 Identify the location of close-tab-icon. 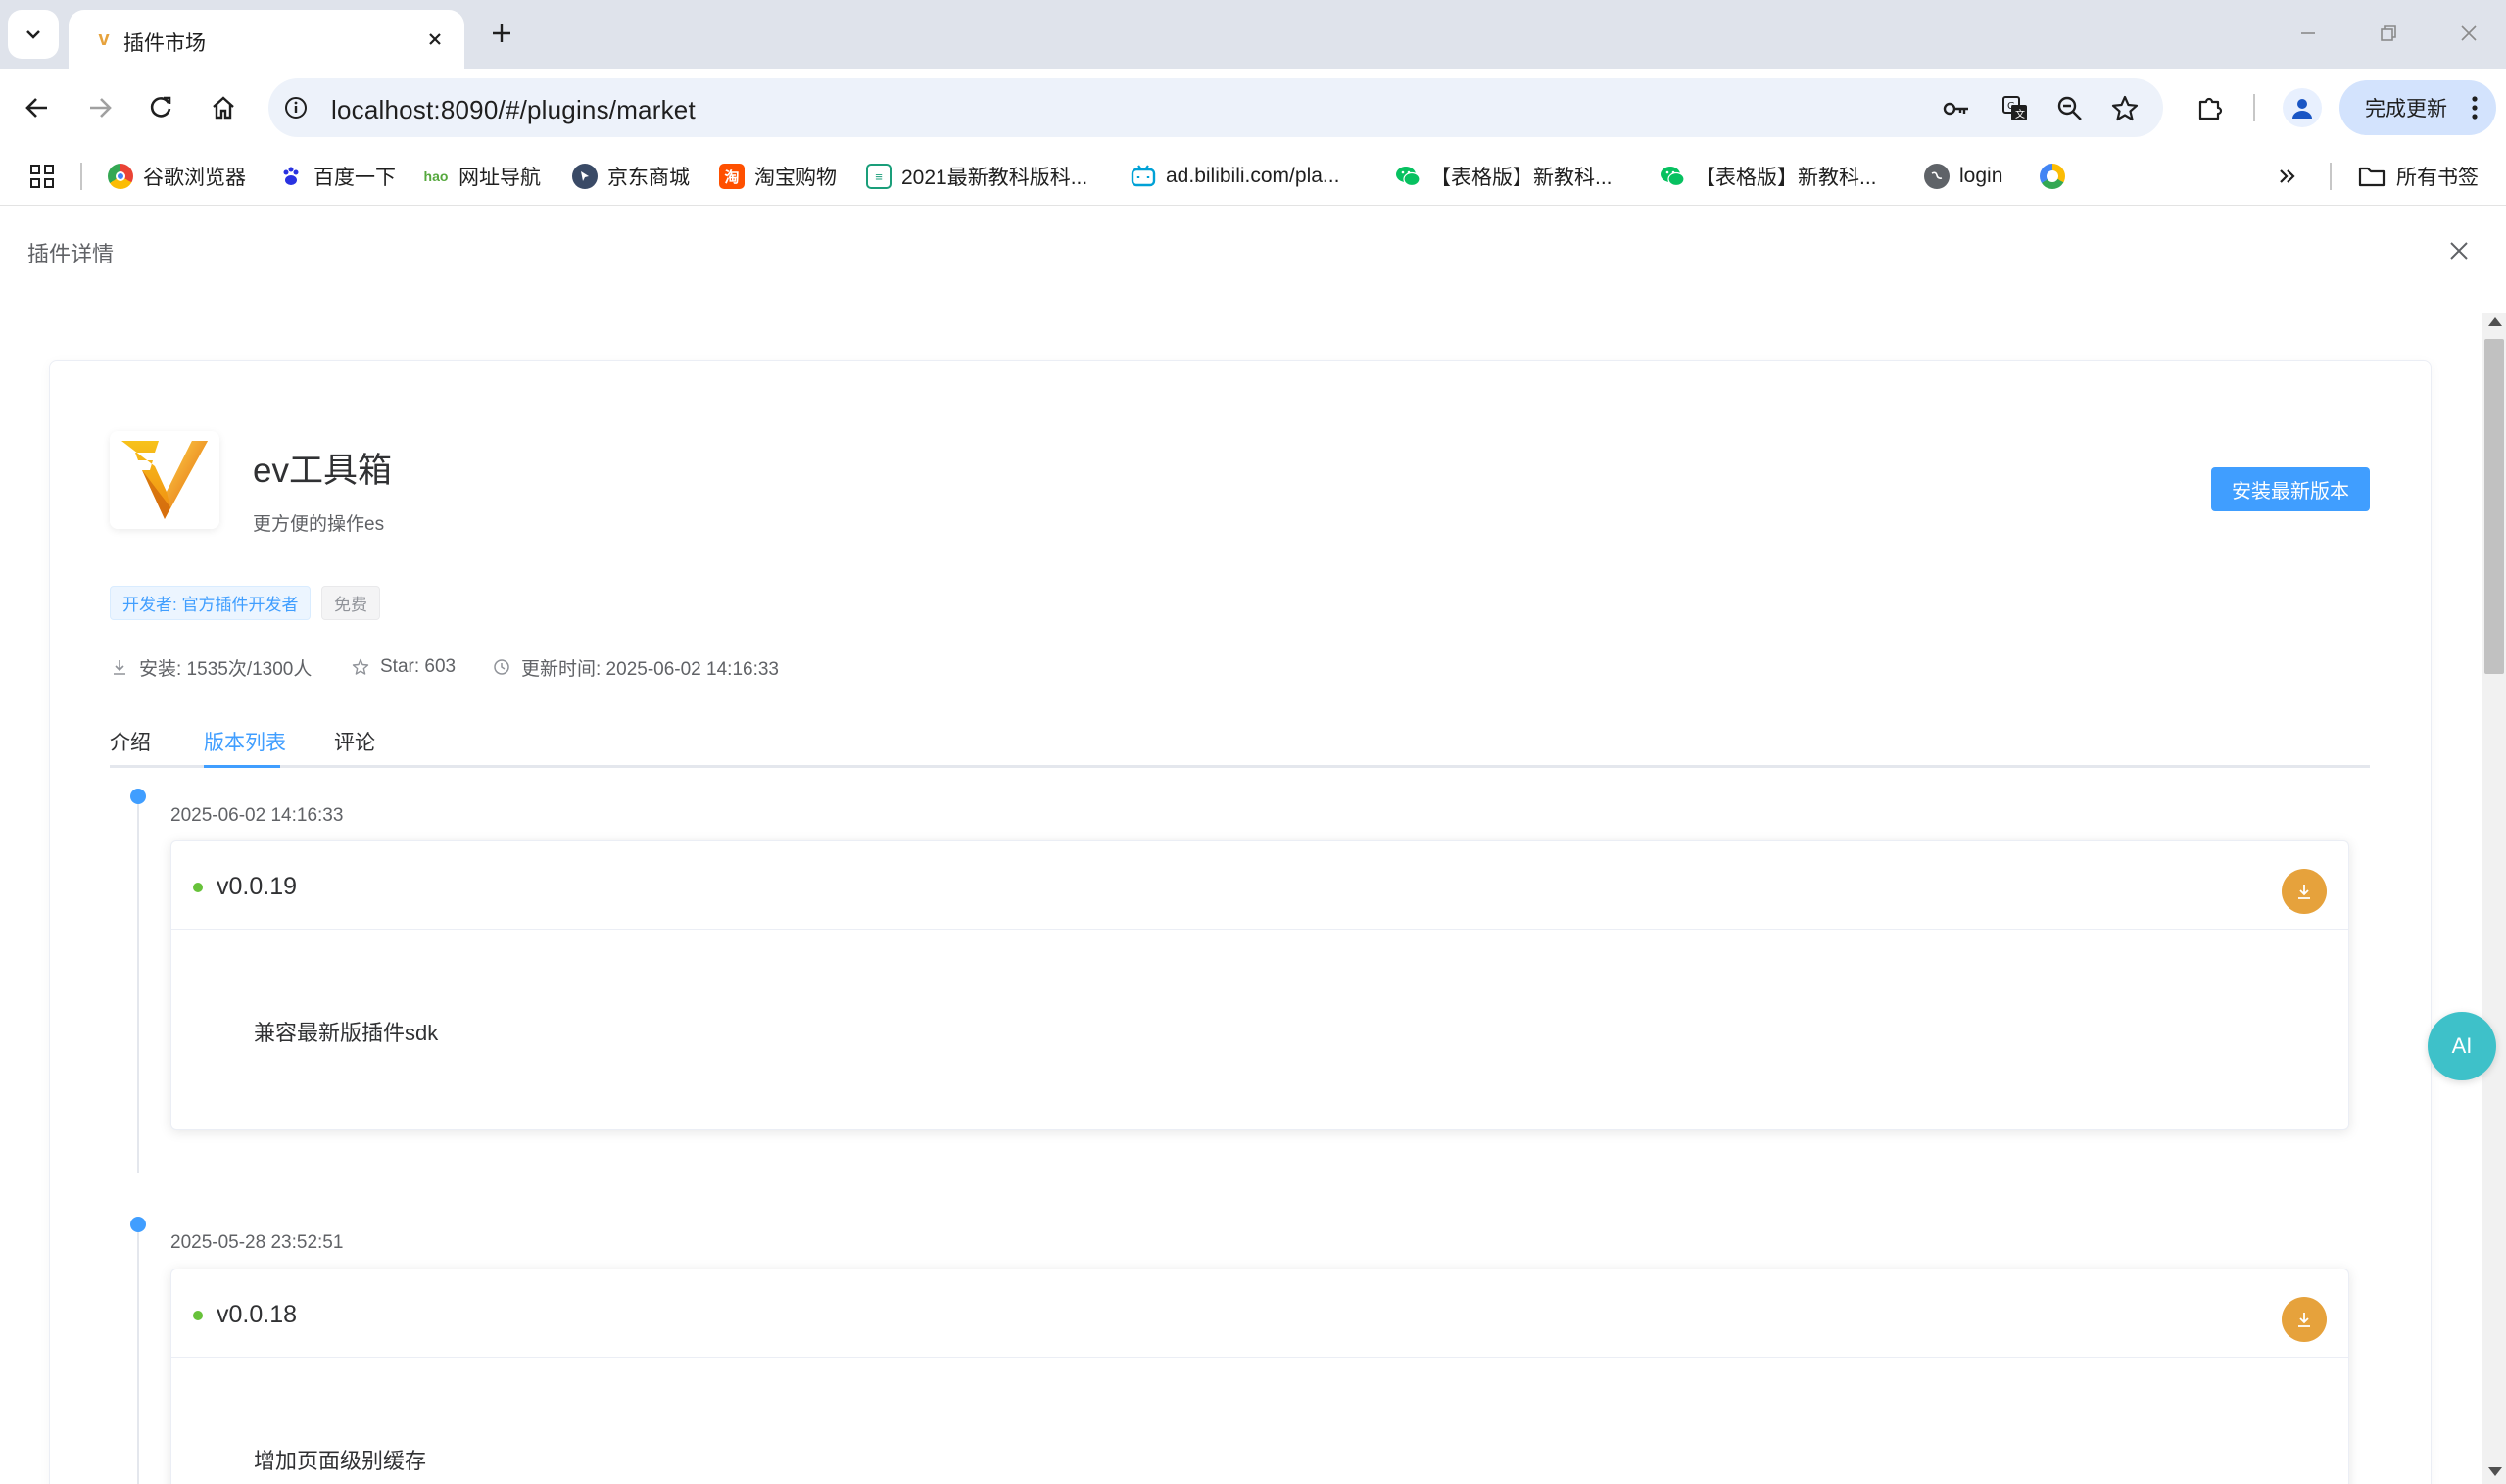
(435, 39).